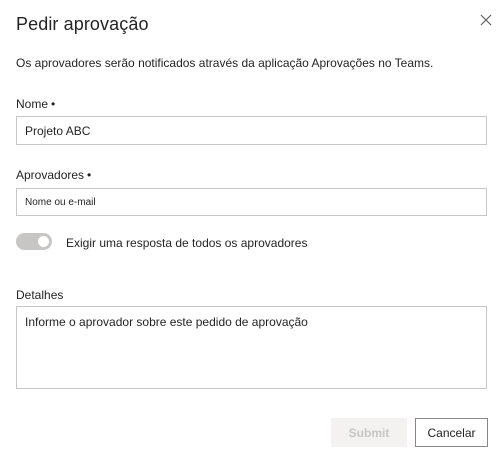  I want to click on approvers-label: Aprovadores •, so click(53, 175).